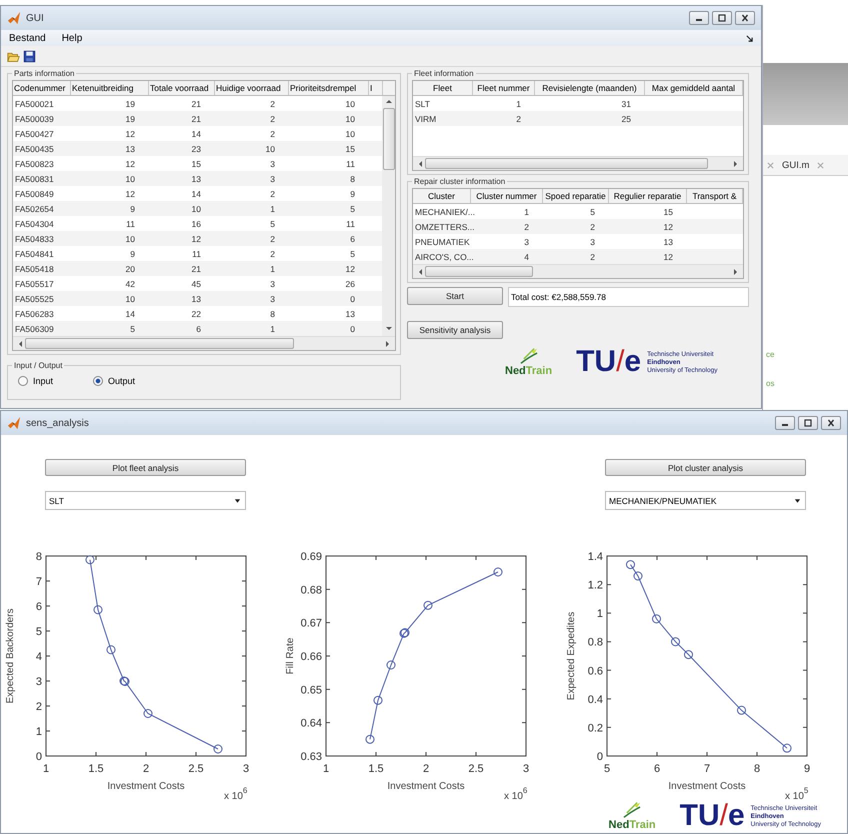 Image resolution: width=848 pixels, height=834 pixels. I want to click on table-cell-text: 22, so click(196, 313).